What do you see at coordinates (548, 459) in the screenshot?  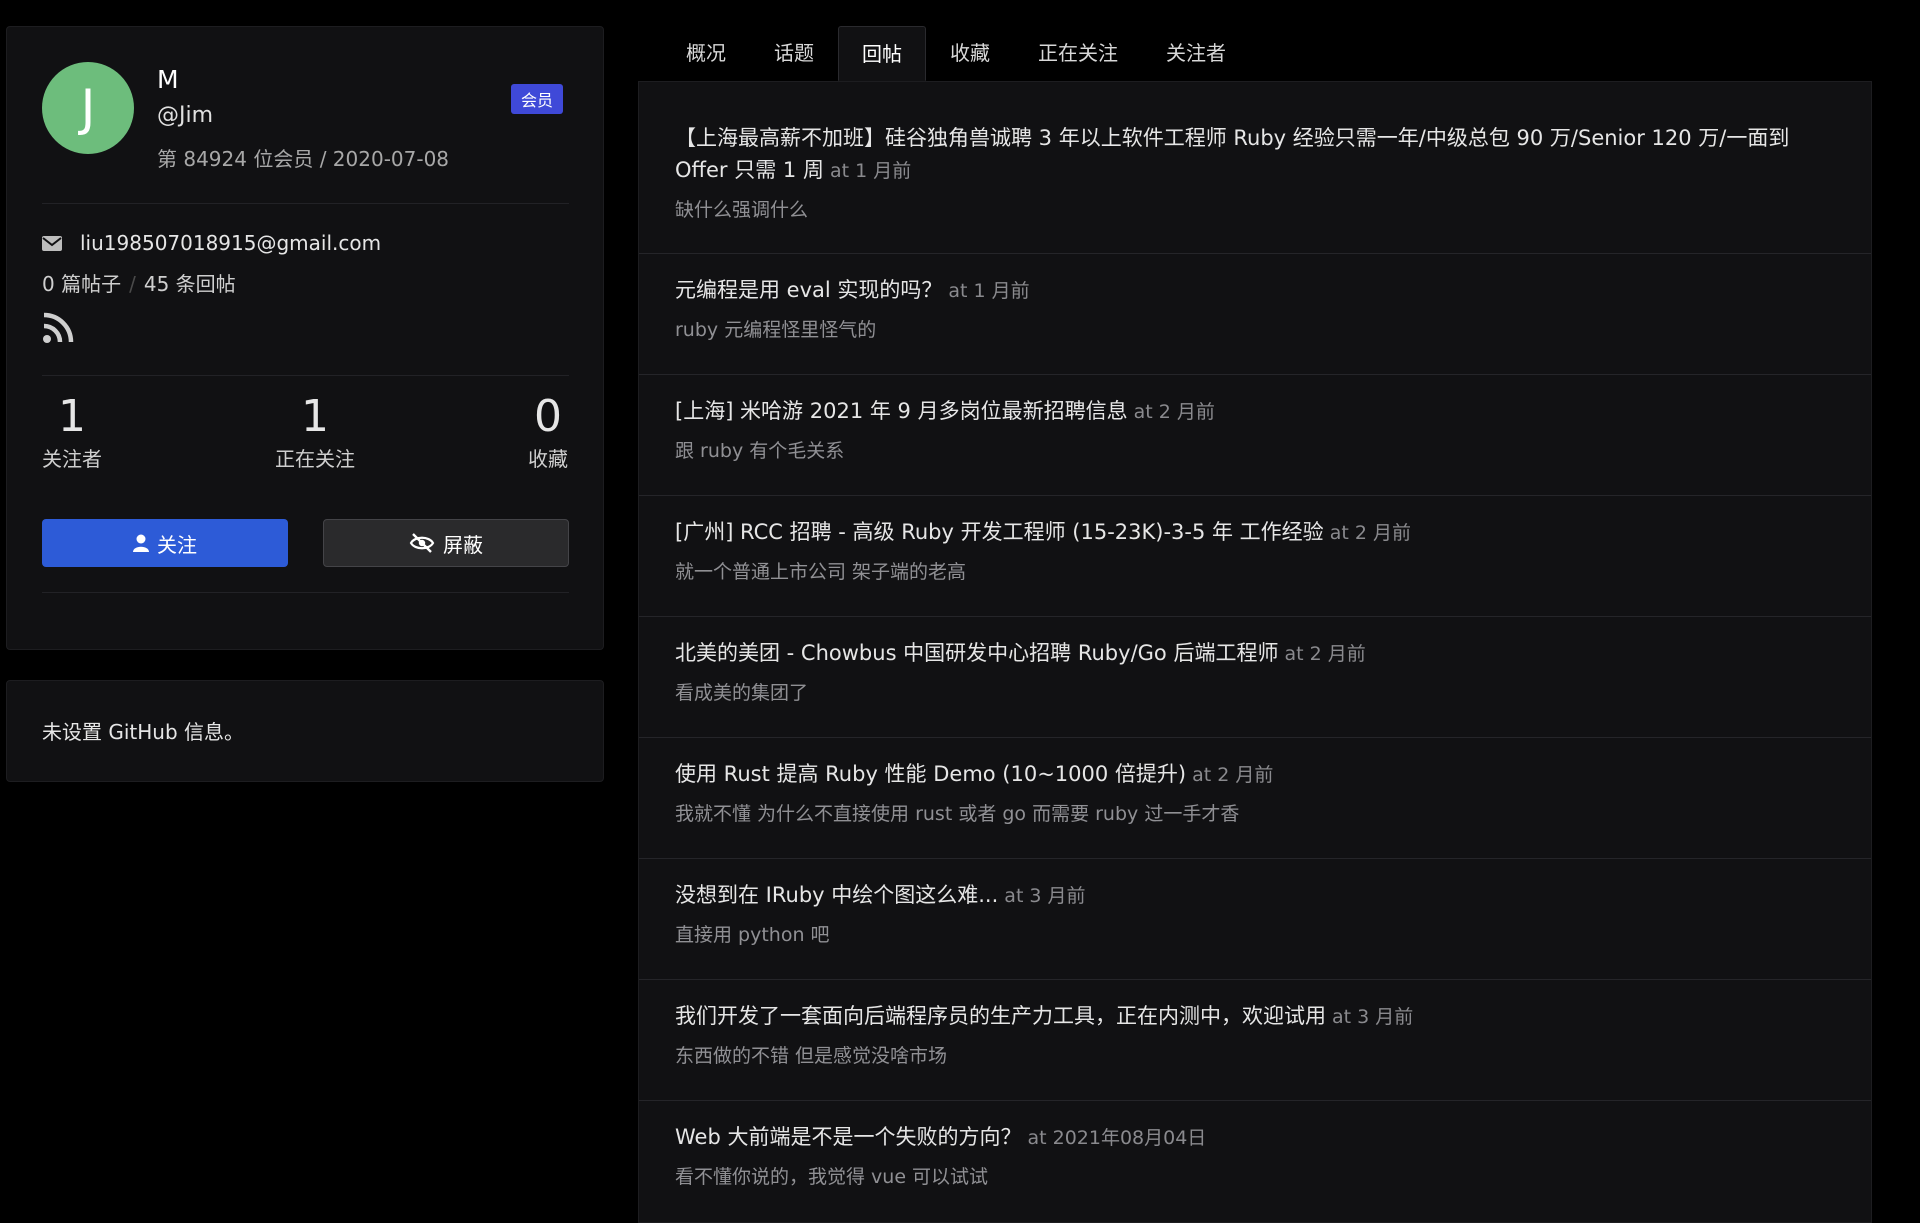 I see `stat-label: 收藏` at bounding box center [548, 459].